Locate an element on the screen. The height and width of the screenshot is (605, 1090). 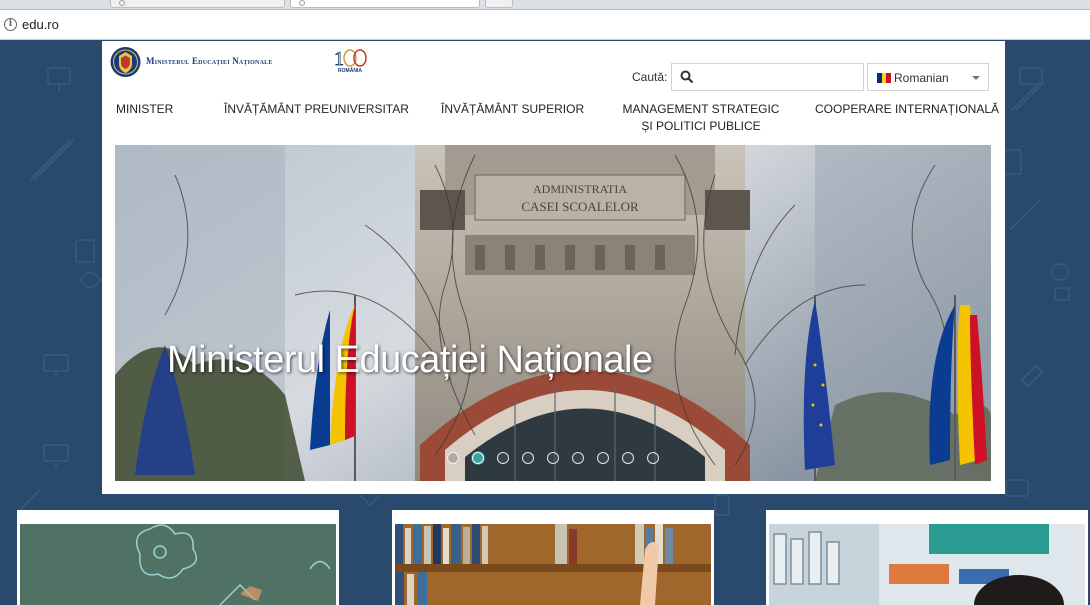
language-label: Romanian is located at coordinates (921, 78).